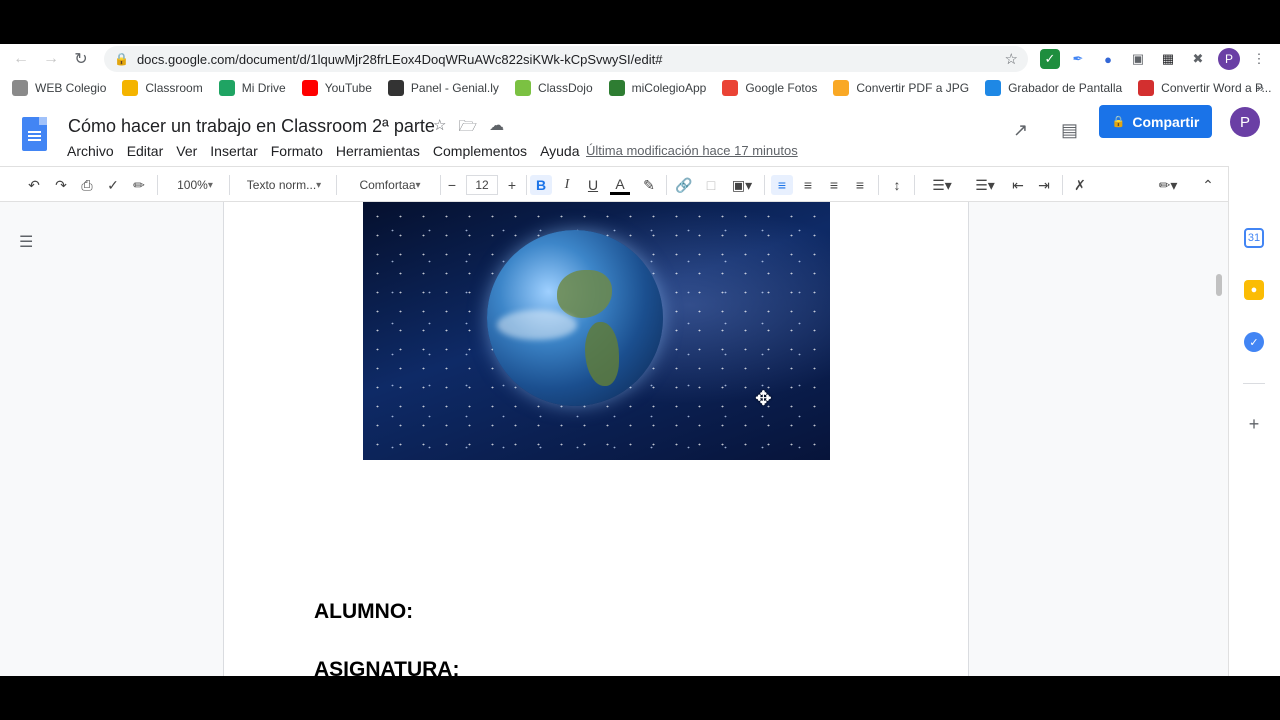 This screenshot has width=1280, height=720. I want to click on font-size-input: 12, so click(482, 185).